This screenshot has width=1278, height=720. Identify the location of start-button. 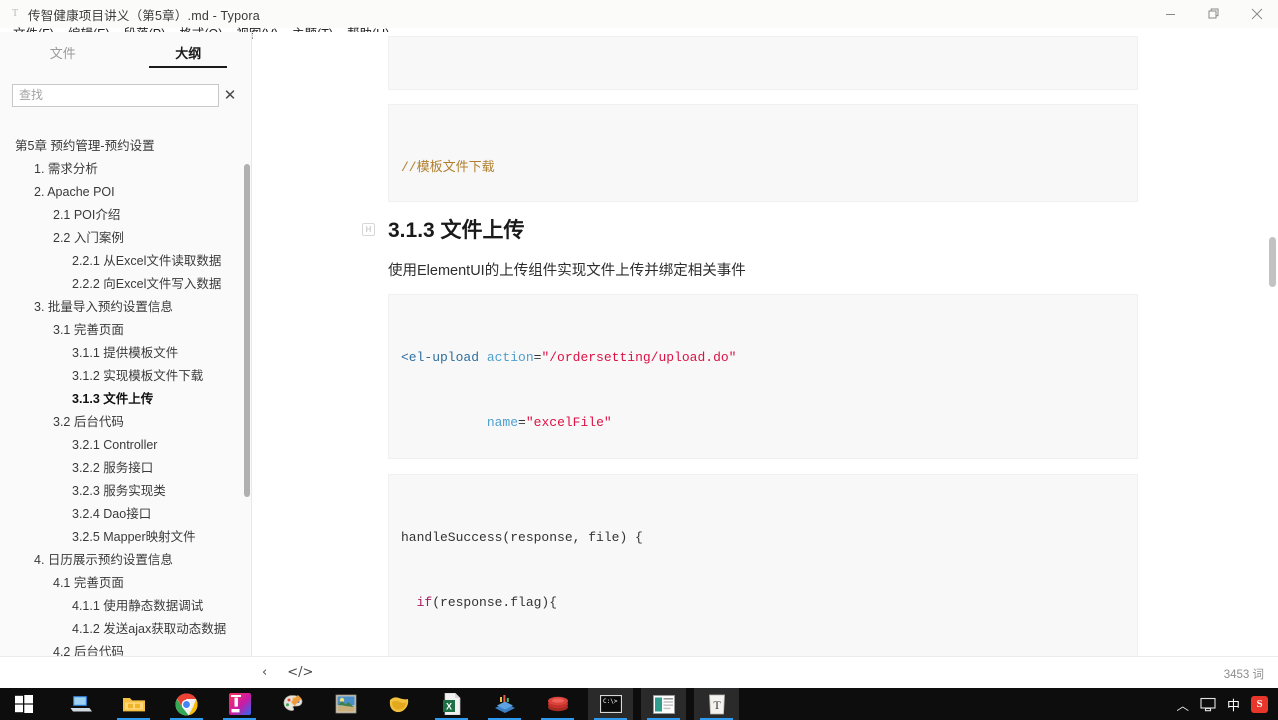
(24, 704).